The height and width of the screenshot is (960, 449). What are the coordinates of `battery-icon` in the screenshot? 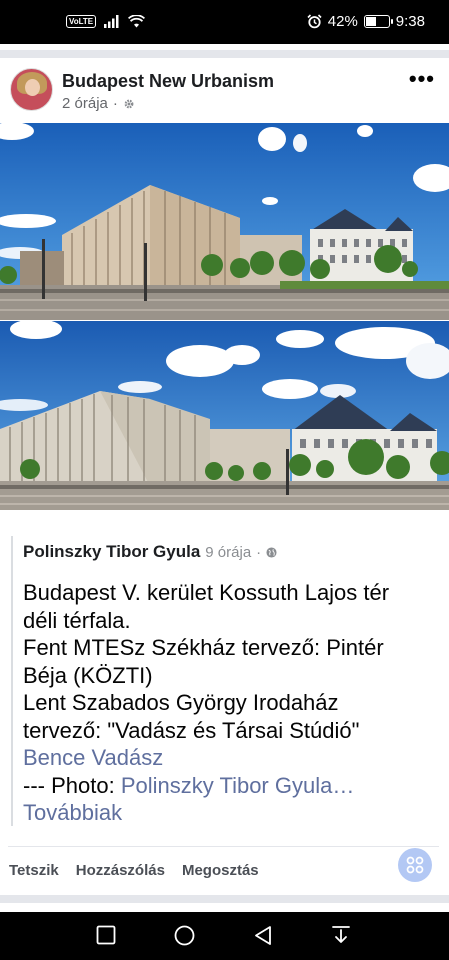 It's located at (378, 21).